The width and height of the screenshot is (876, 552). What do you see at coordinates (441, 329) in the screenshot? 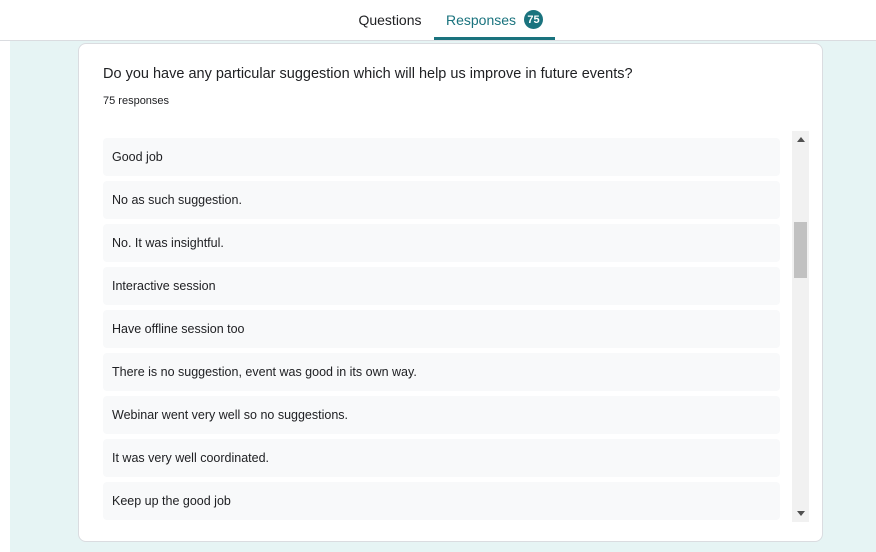
I see `list-item: Have offline session too` at bounding box center [441, 329].